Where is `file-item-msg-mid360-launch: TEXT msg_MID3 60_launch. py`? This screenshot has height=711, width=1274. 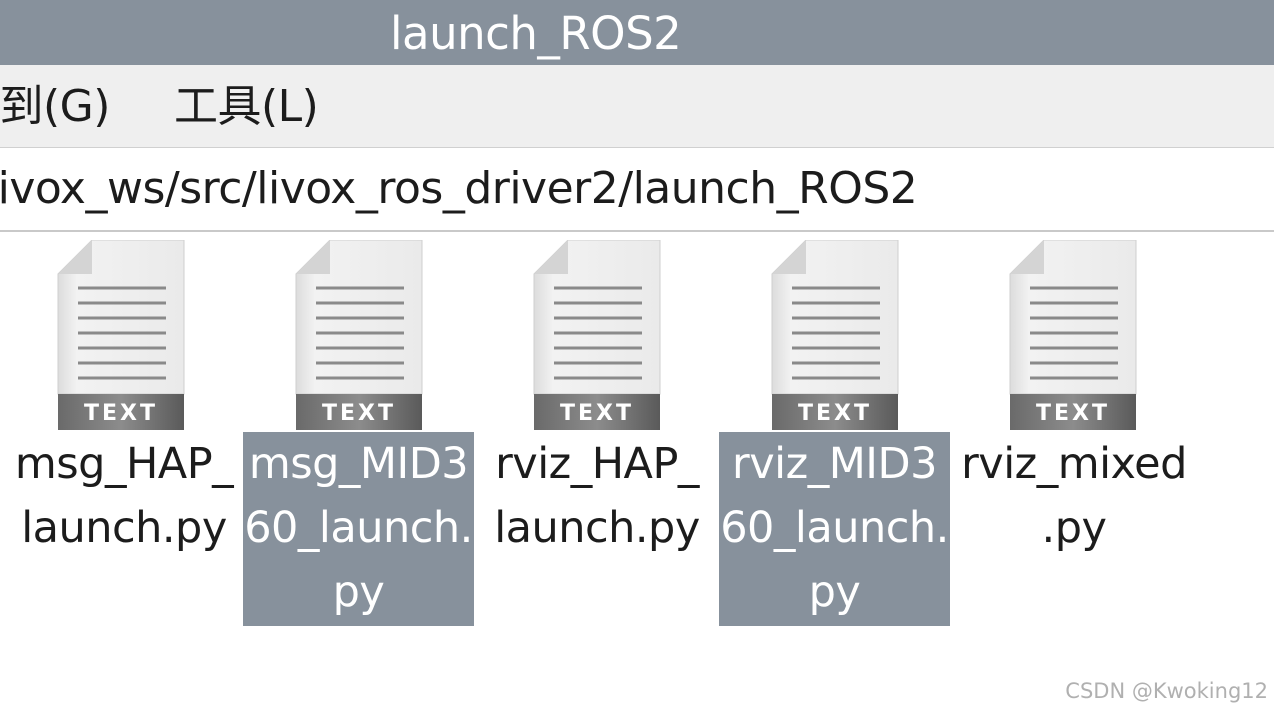
file-item-msg-mid360-launch: TEXT msg_MID3 60_launch. py is located at coordinates (359, 432).